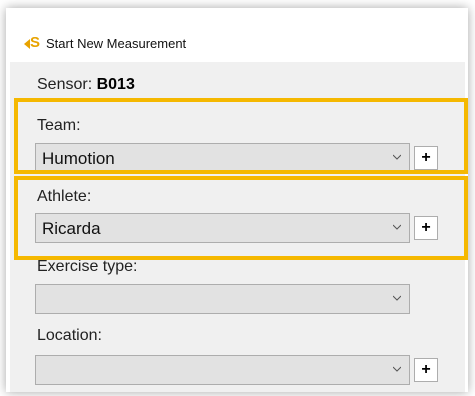 This screenshot has width=475, height=396. Describe the element at coordinates (115, 84) in the screenshot. I see `sensor-value: B013` at that location.